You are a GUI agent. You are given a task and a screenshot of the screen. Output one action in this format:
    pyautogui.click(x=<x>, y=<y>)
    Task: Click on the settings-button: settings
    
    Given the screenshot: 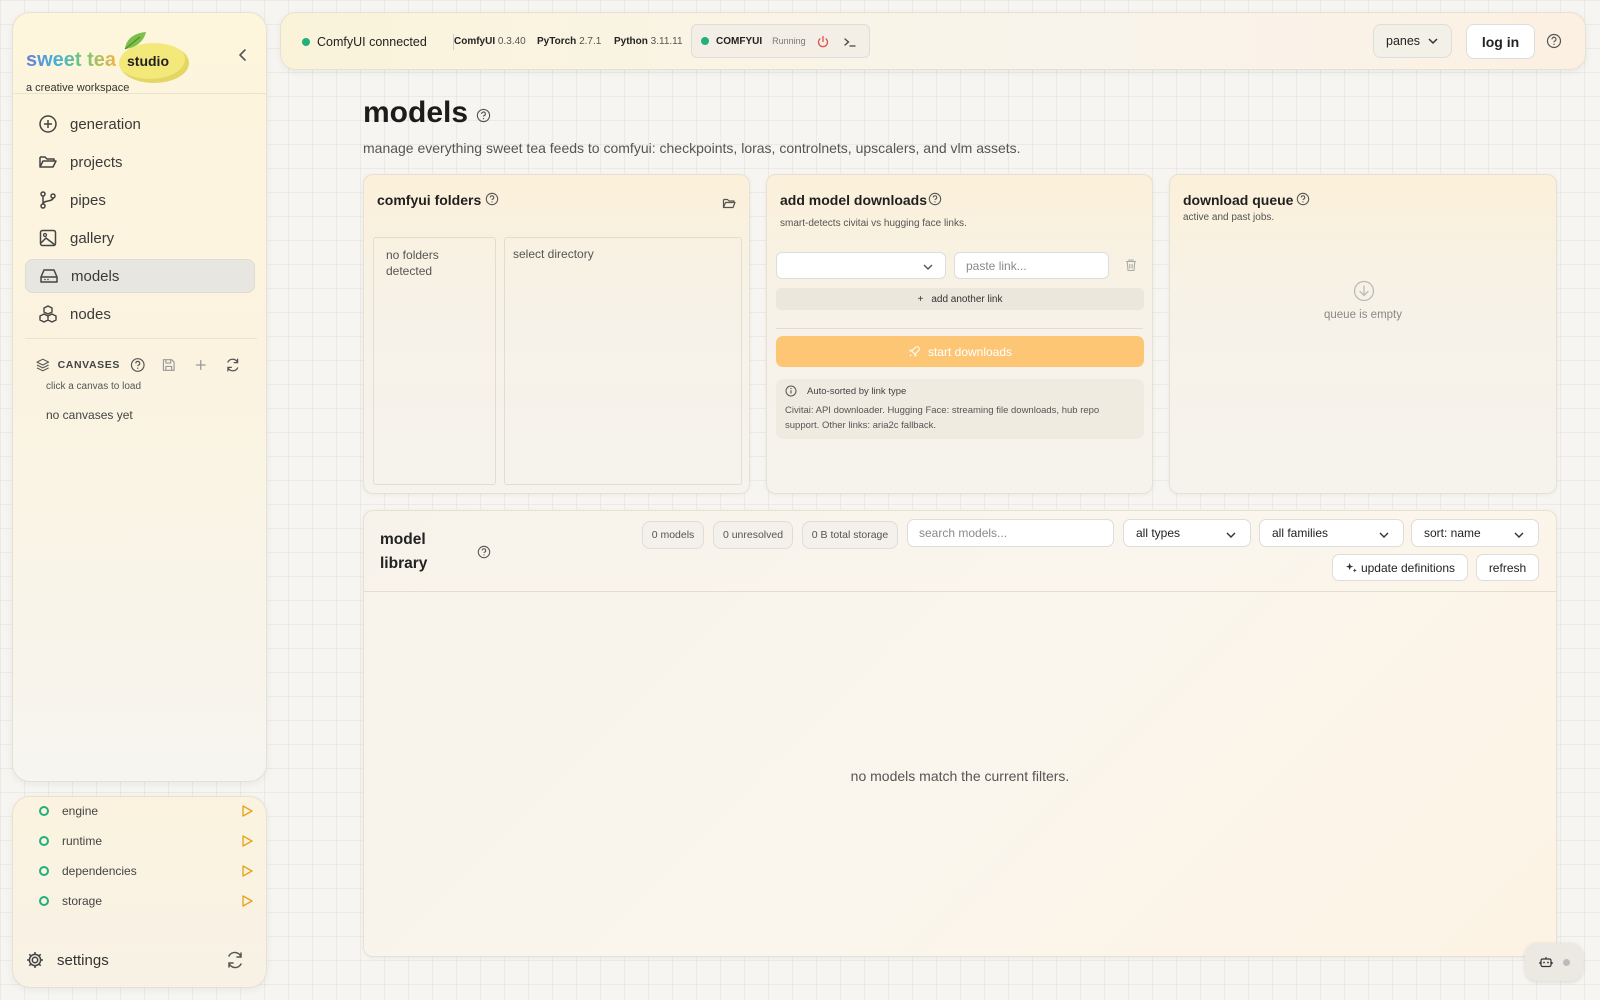 What is the action you would take?
    pyautogui.click(x=135, y=960)
    